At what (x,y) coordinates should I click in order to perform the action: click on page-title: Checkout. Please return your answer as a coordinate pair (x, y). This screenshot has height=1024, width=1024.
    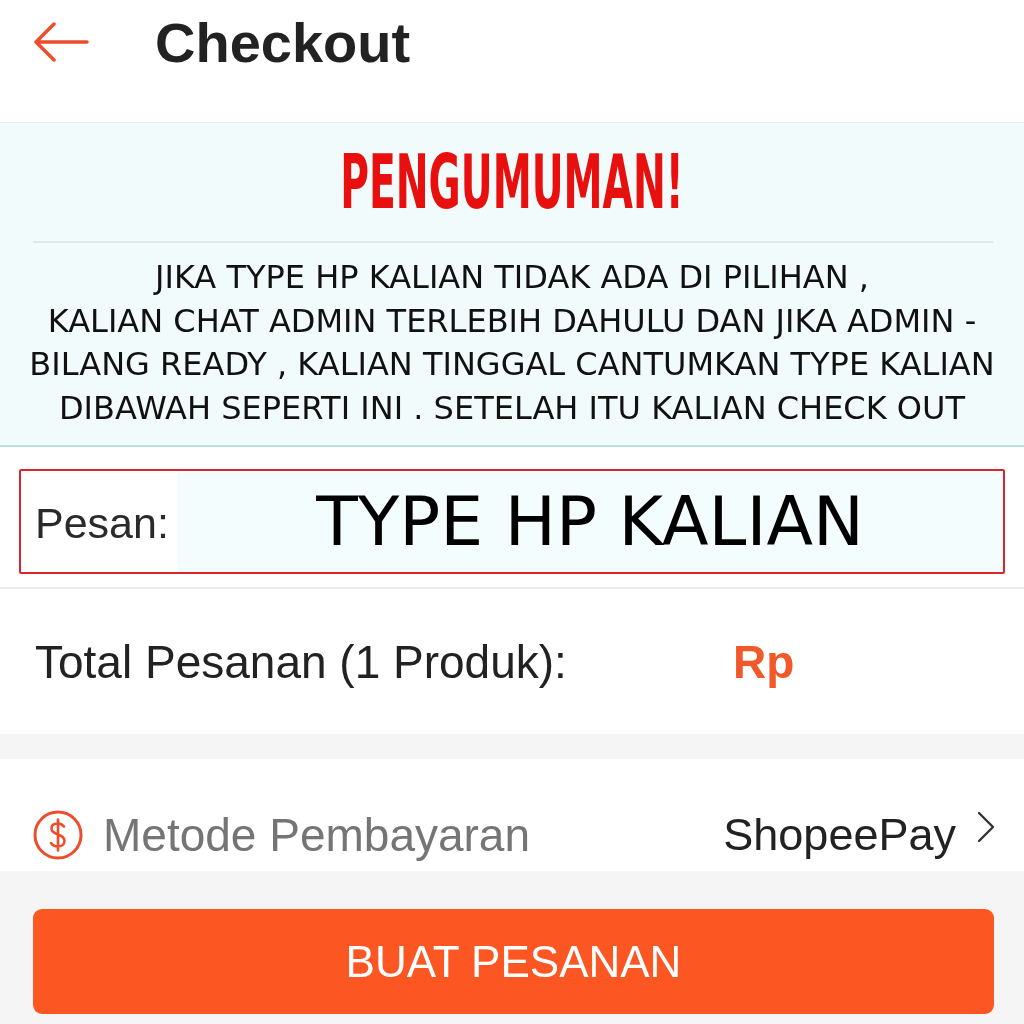
    Looking at the image, I should click on (283, 43).